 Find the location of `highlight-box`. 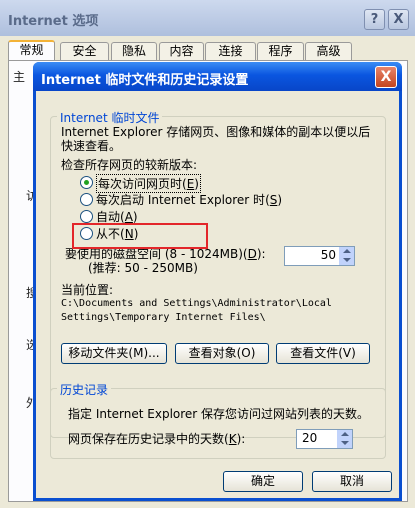

highlight-box is located at coordinates (140, 236).